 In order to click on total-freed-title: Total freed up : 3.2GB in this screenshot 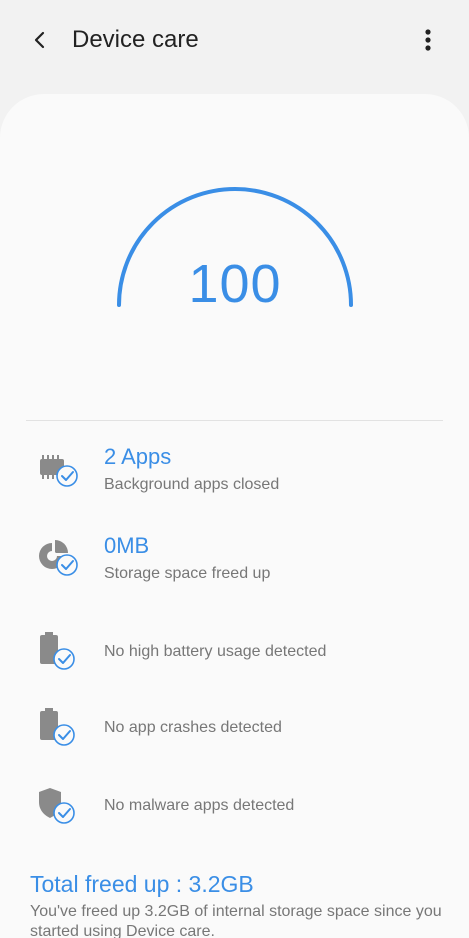, I will do `click(142, 884)`.